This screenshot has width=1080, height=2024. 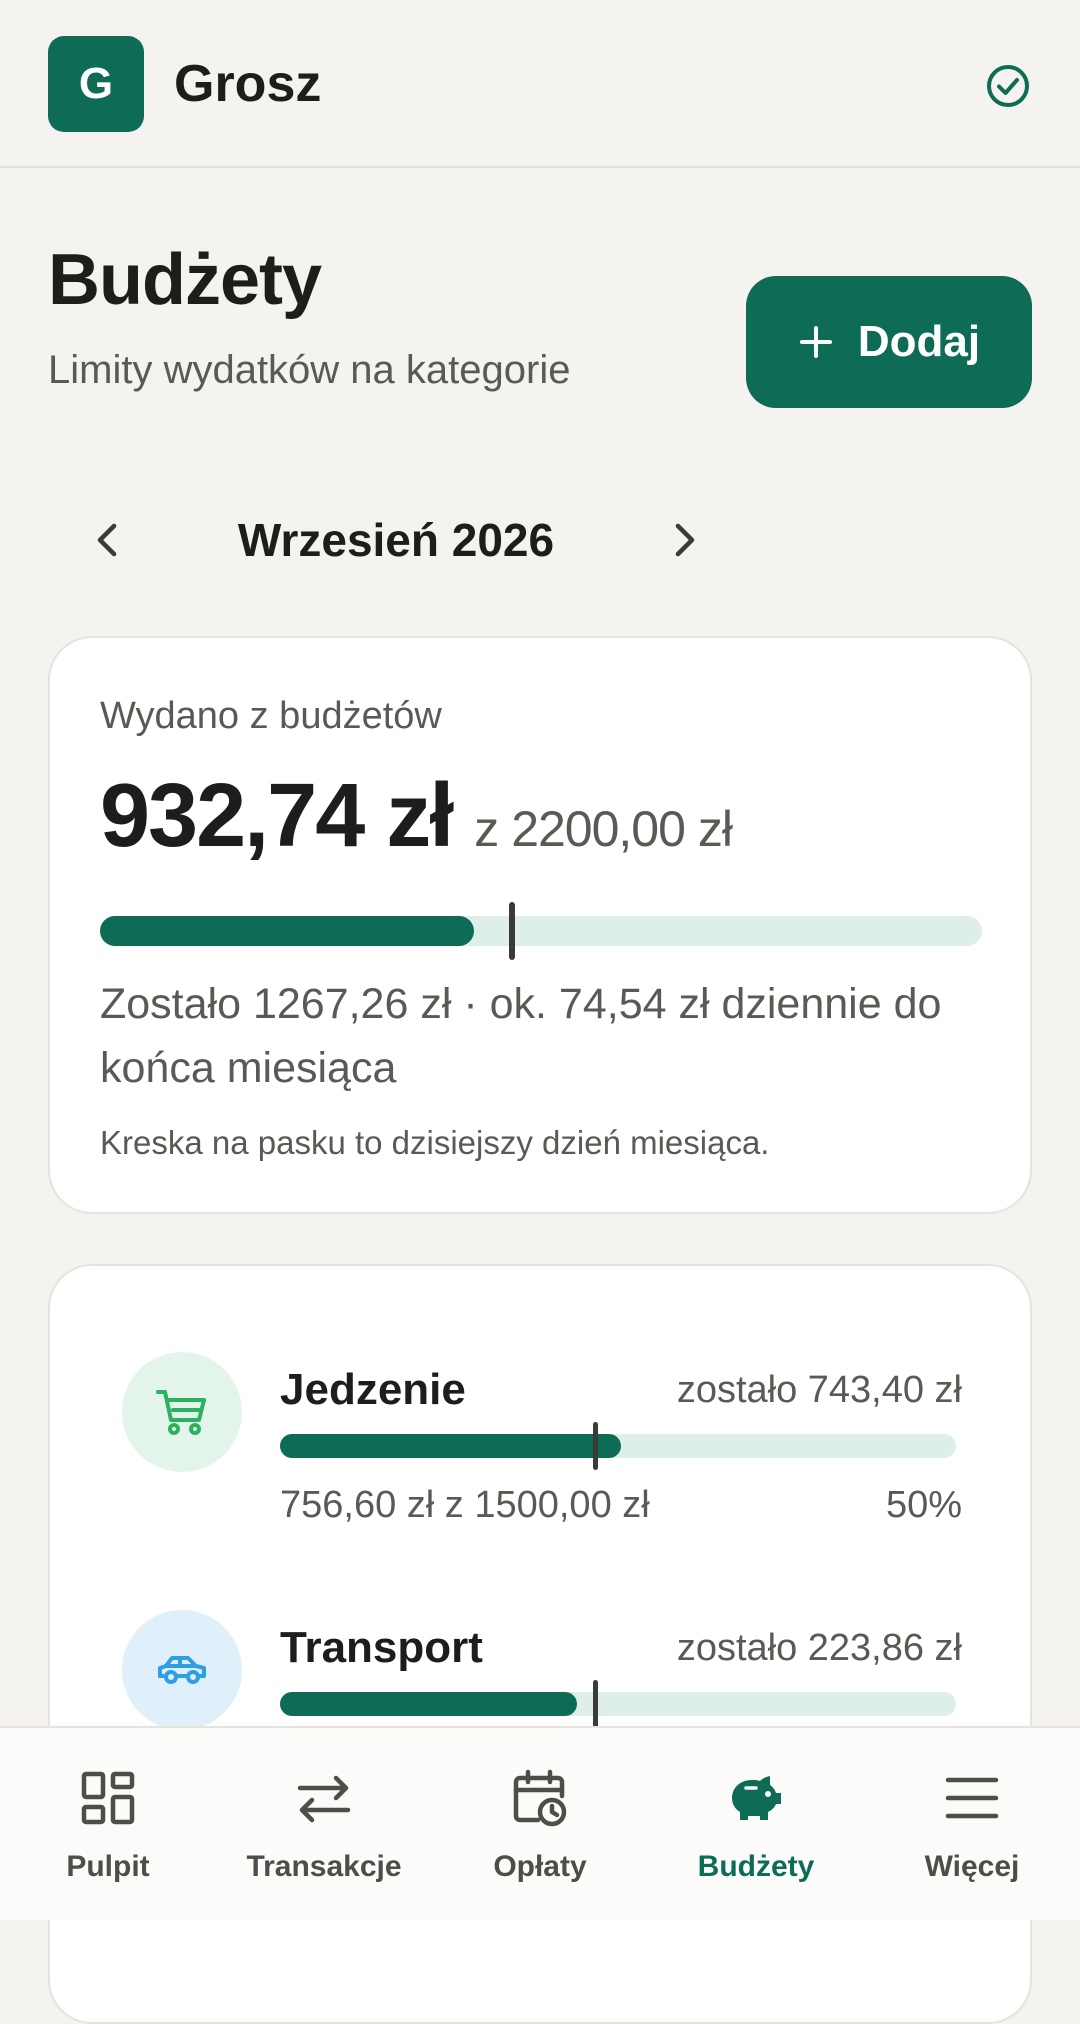 I want to click on nav-item-transakcje: Transakcje, so click(x=324, y=1824).